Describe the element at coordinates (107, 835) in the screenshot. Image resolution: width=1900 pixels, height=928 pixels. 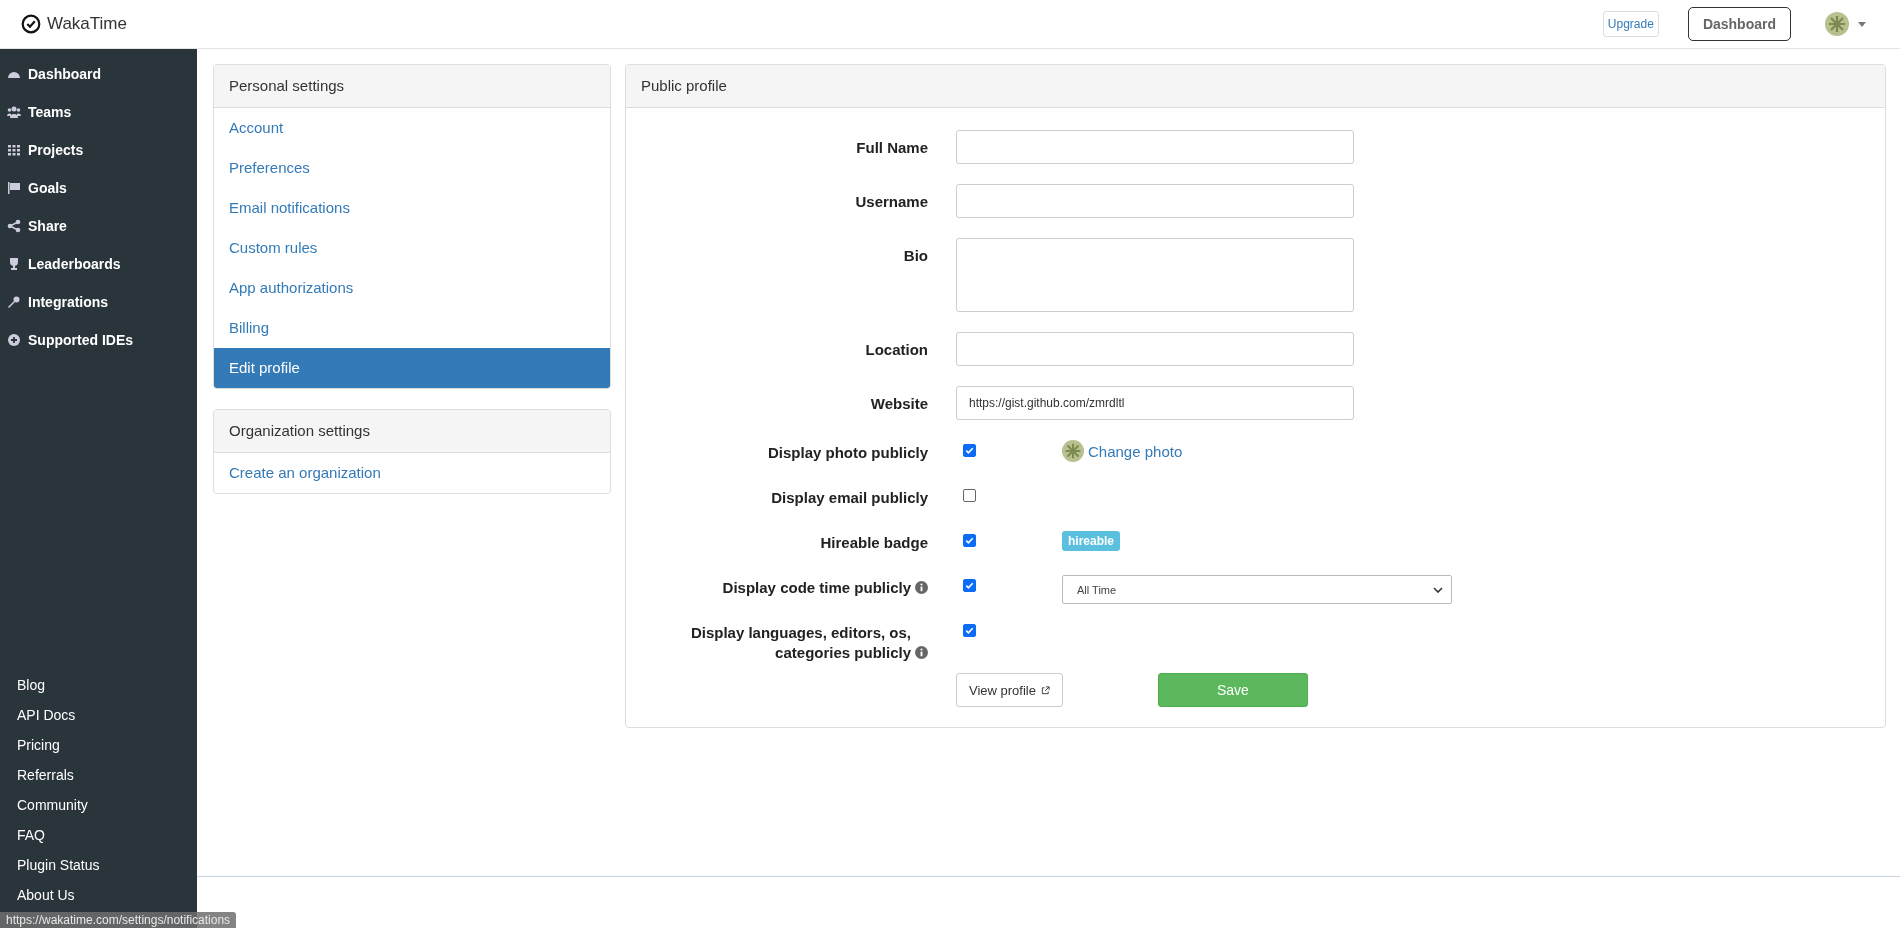
I see `sidebar-link: FAQ` at that location.